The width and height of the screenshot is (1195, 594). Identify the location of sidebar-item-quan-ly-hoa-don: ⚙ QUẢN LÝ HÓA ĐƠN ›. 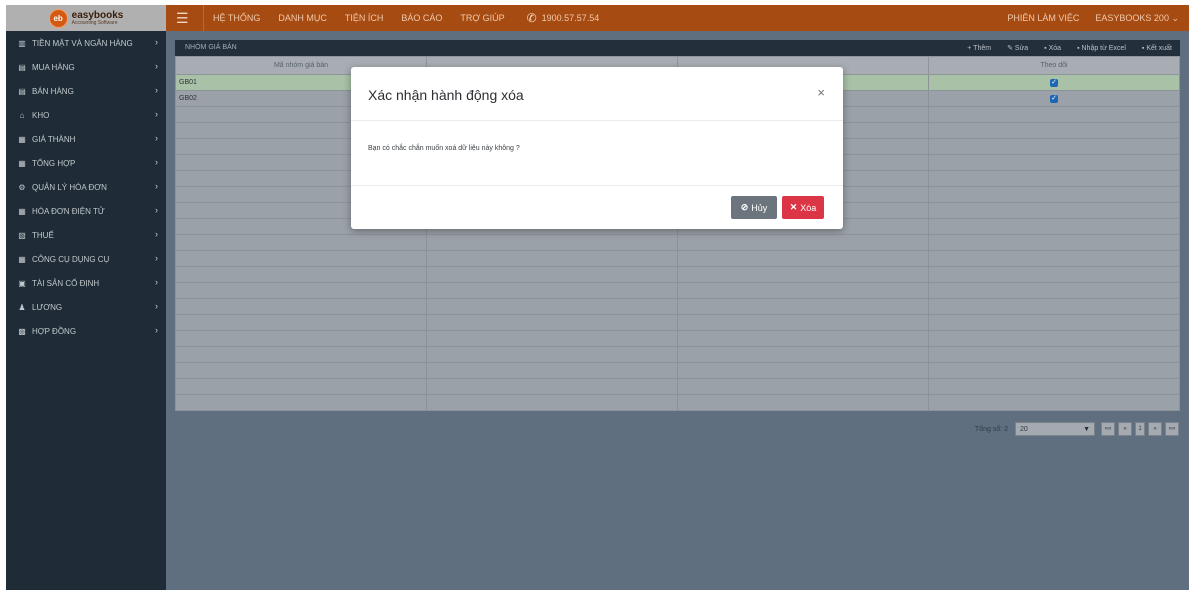
(86, 187).